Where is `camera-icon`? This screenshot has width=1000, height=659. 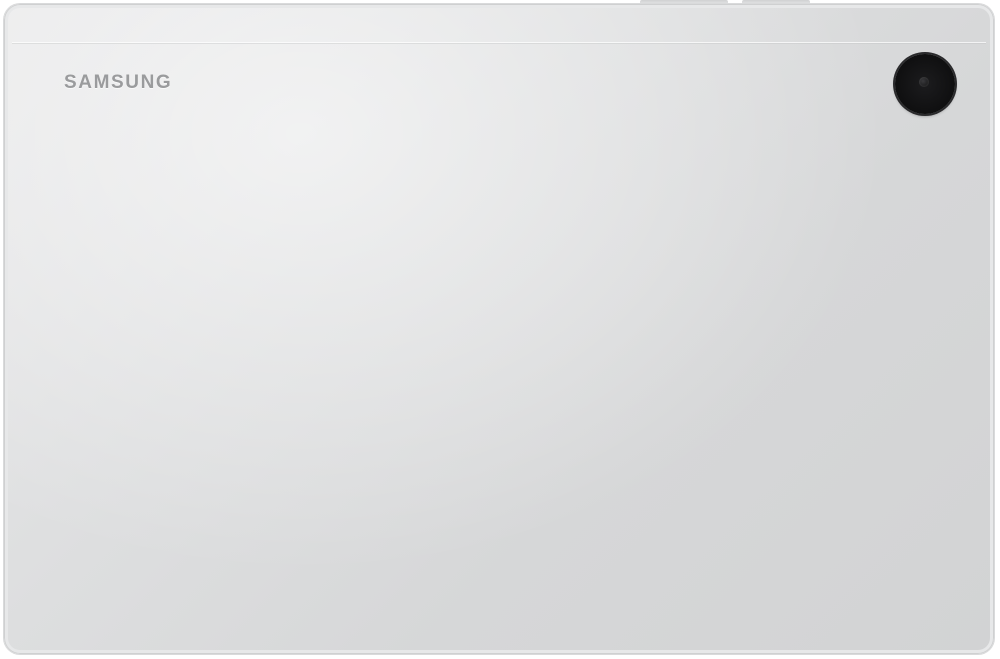
camera-icon is located at coordinates (925, 84).